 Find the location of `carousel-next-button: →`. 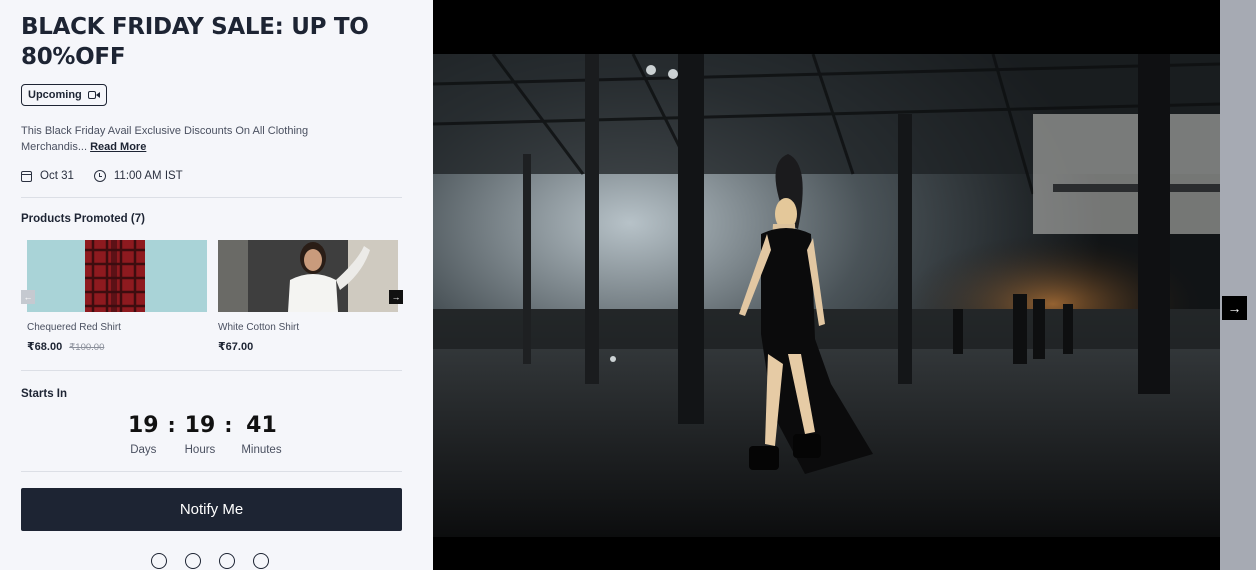

carousel-next-button: → is located at coordinates (396, 297).